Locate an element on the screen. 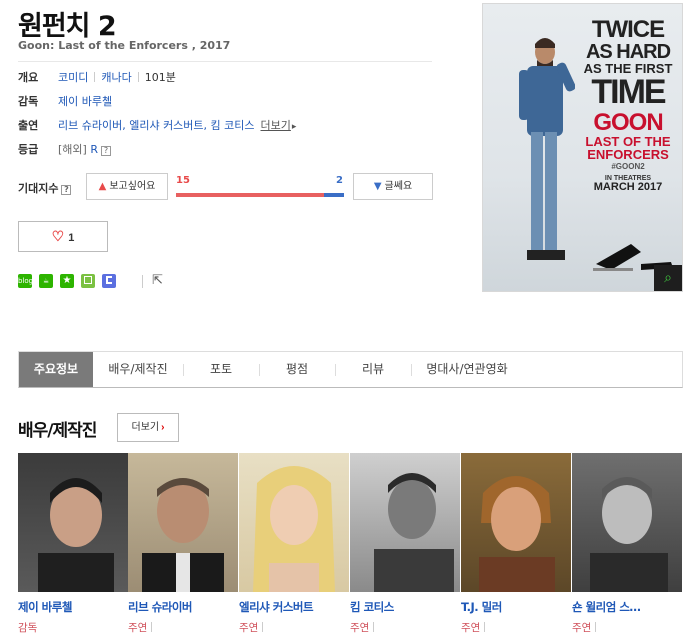  cast-name: 제이 바루첼 is located at coordinates (73, 607).